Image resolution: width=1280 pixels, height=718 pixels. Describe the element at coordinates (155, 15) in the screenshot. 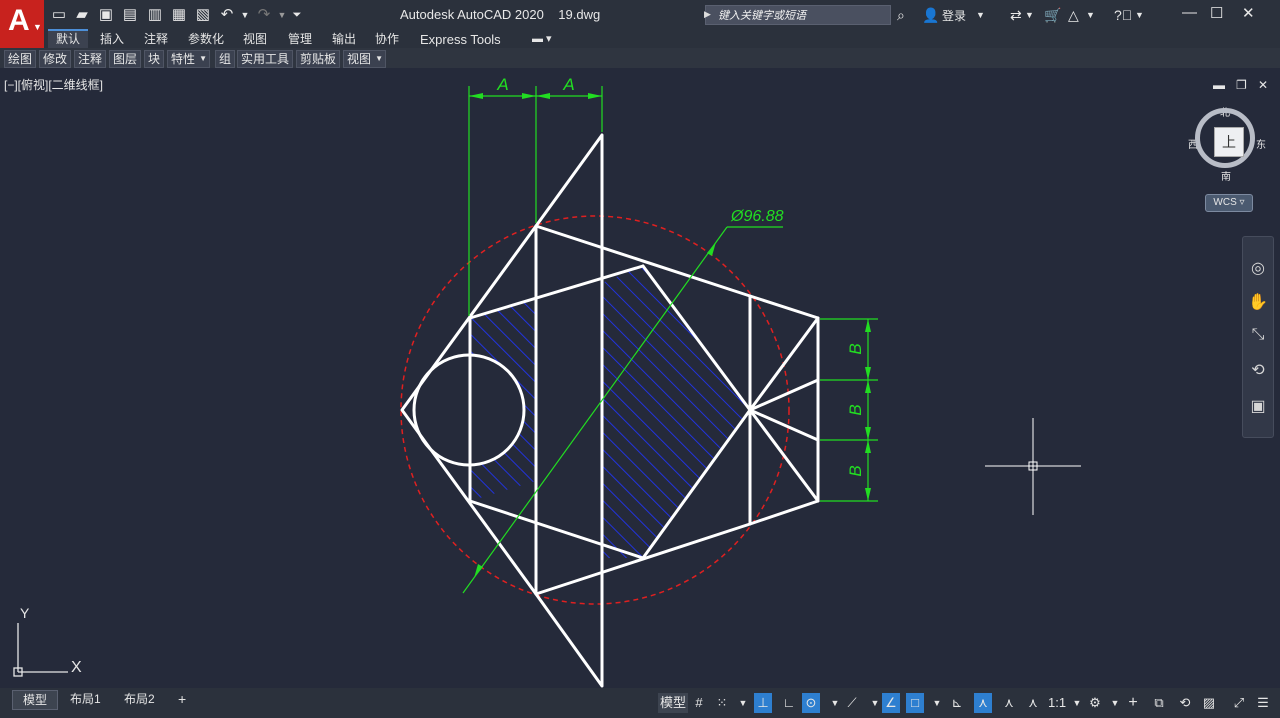

I see `publish-icon: ▥` at that location.